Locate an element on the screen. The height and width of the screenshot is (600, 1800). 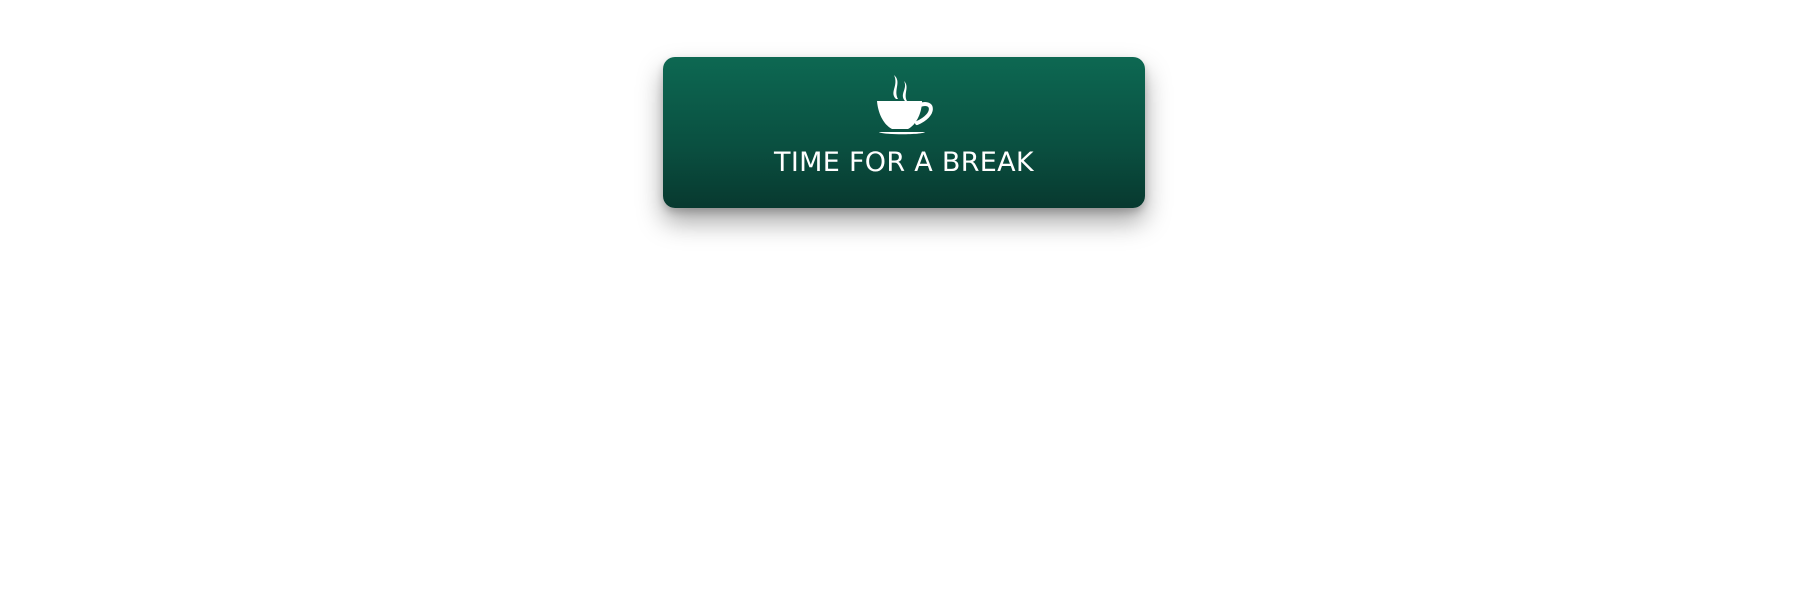
time-for-a-break-button: TIME FOR A BREAK is located at coordinates (904, 132).